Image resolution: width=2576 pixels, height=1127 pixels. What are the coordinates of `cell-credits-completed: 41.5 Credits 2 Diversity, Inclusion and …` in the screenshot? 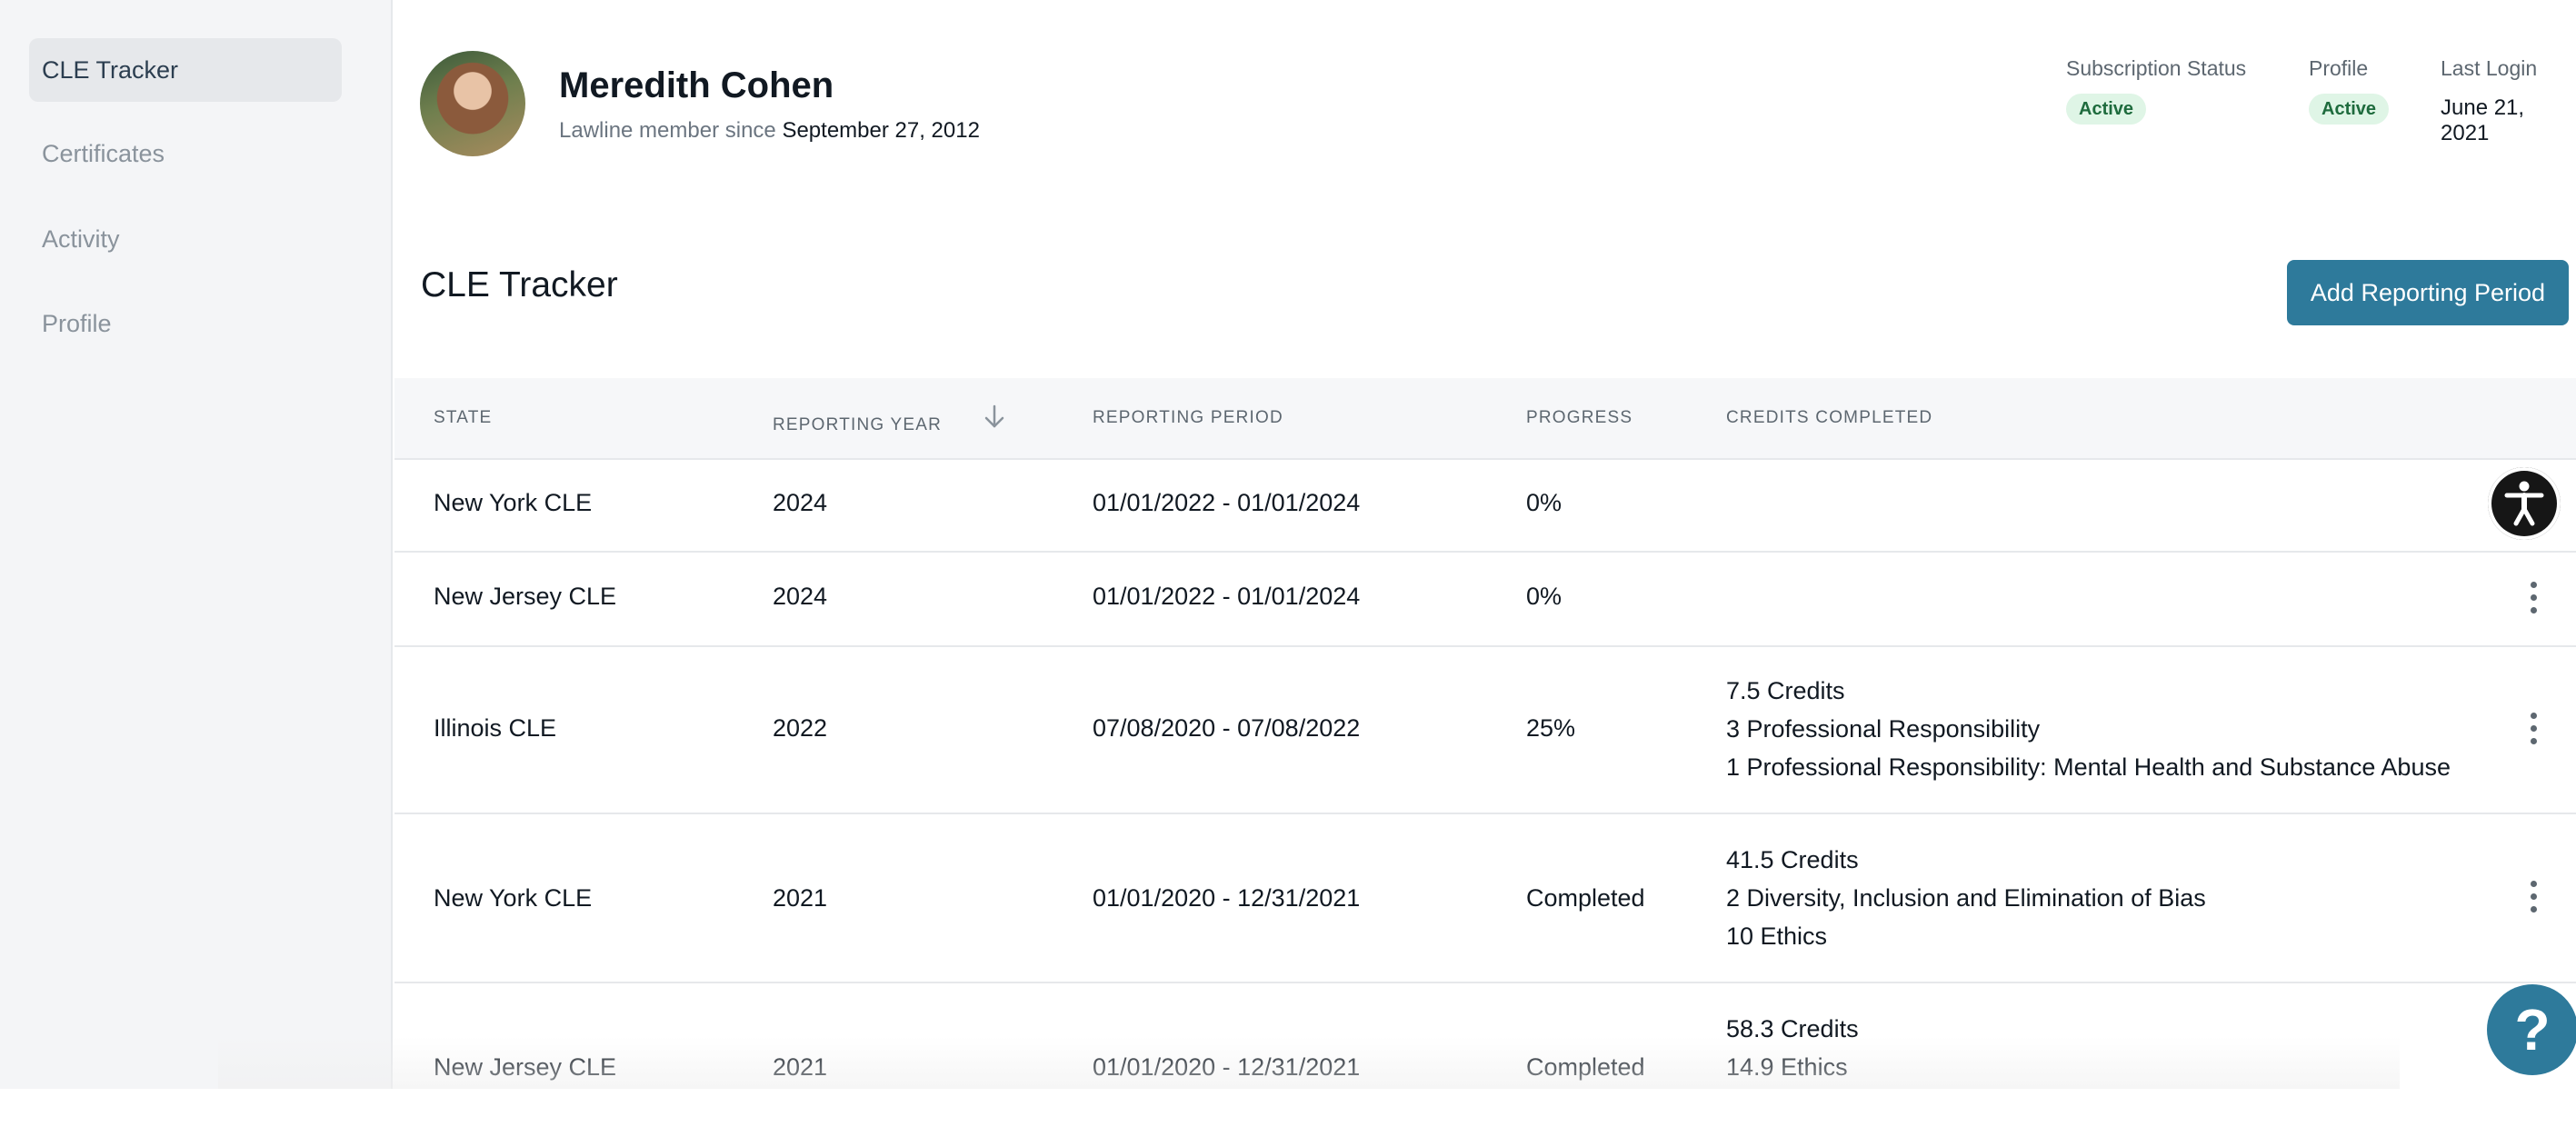 It's located at (1966, 898).